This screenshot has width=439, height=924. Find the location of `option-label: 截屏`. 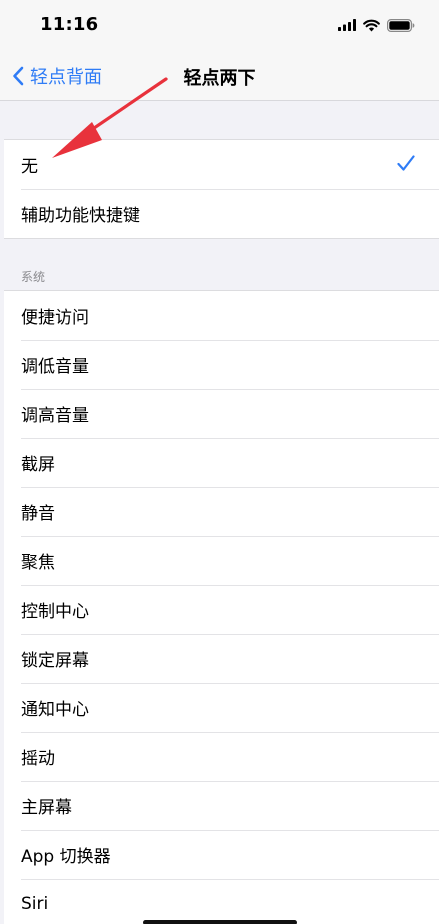

option-label: 截屏 is located at coordinates (38, 465).